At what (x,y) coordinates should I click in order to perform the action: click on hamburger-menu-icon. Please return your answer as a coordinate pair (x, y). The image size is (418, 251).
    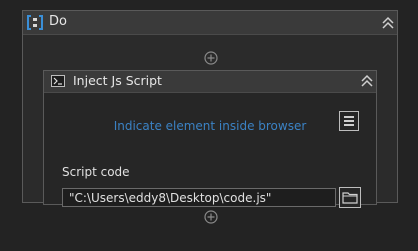
    Looking at the image, I should click on (349, 121).